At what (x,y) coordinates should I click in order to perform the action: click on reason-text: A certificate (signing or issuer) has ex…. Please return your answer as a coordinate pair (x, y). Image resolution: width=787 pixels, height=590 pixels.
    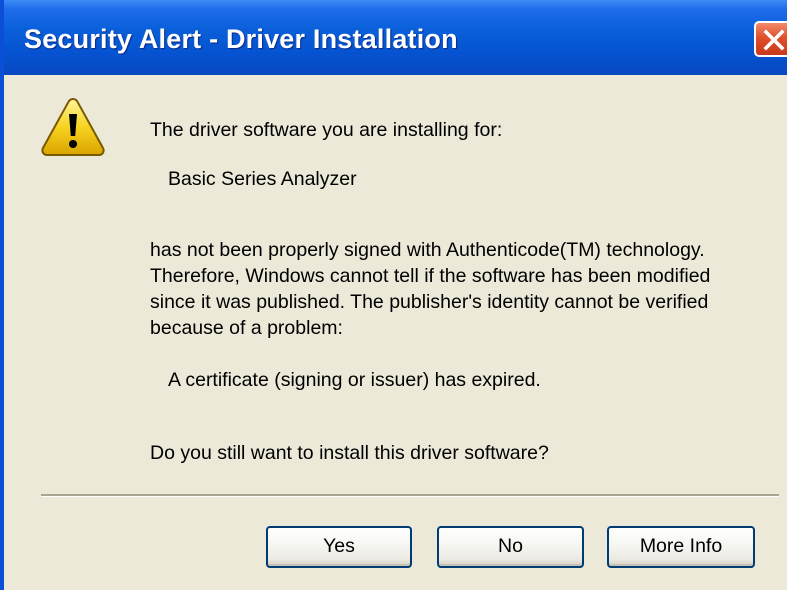
    Looking at the image, I should click on (354, 380).